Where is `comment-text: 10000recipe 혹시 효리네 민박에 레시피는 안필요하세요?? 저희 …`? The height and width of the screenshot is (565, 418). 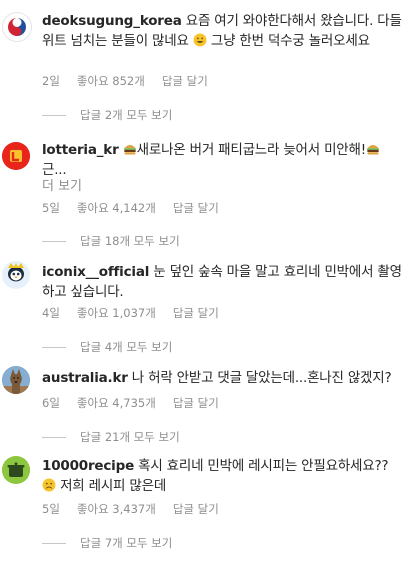 comment-text: 10000recipe 혹시 효리네 민박에 레시피는 안필요하세요?? 저희 … is located at coordinates (215, 476).